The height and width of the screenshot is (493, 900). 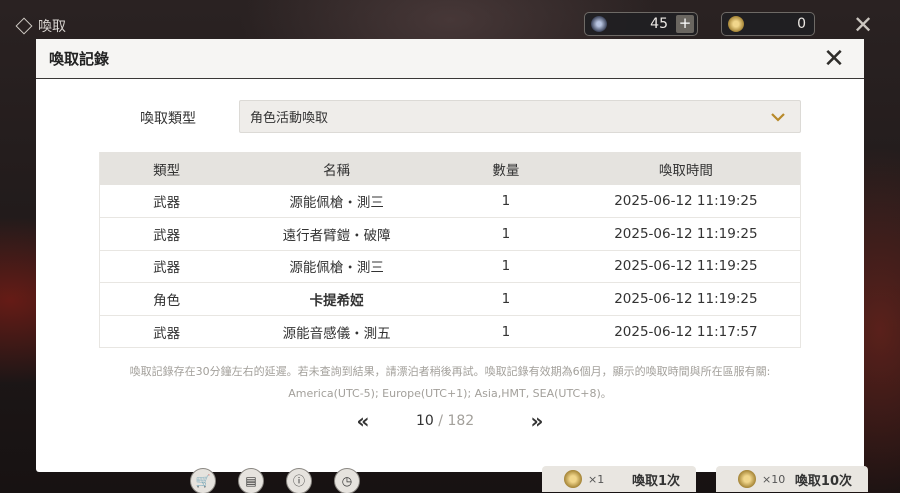 I want to click on modal-close-icon: ✕, so click(x=834, y=59).